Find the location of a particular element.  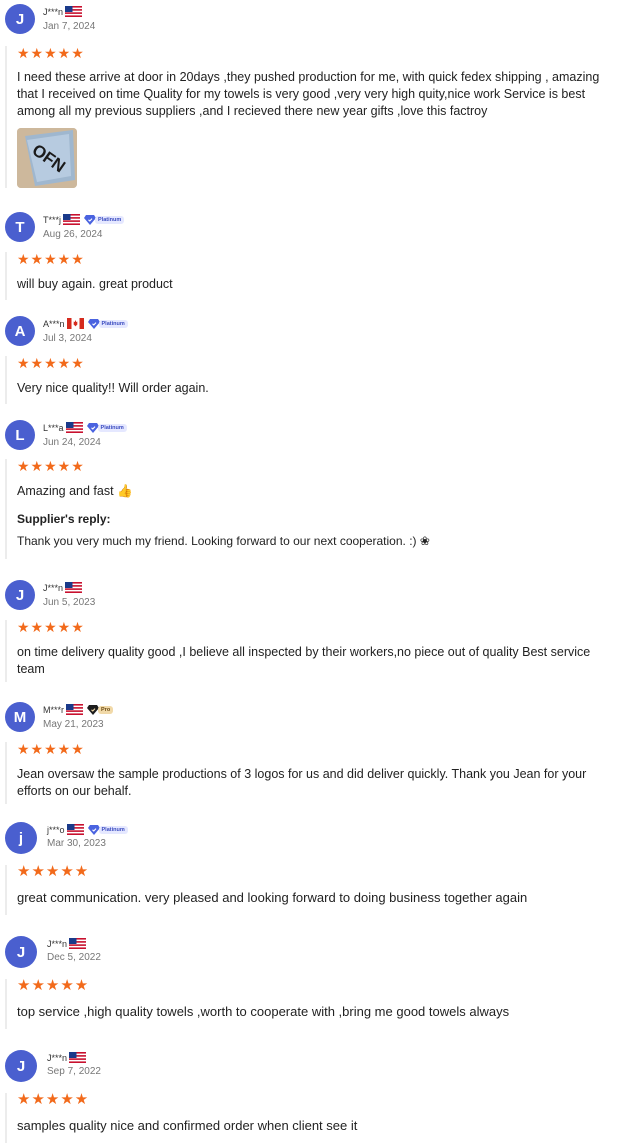

review-date: May 21, 2023 is located at coordinates (73, 724).